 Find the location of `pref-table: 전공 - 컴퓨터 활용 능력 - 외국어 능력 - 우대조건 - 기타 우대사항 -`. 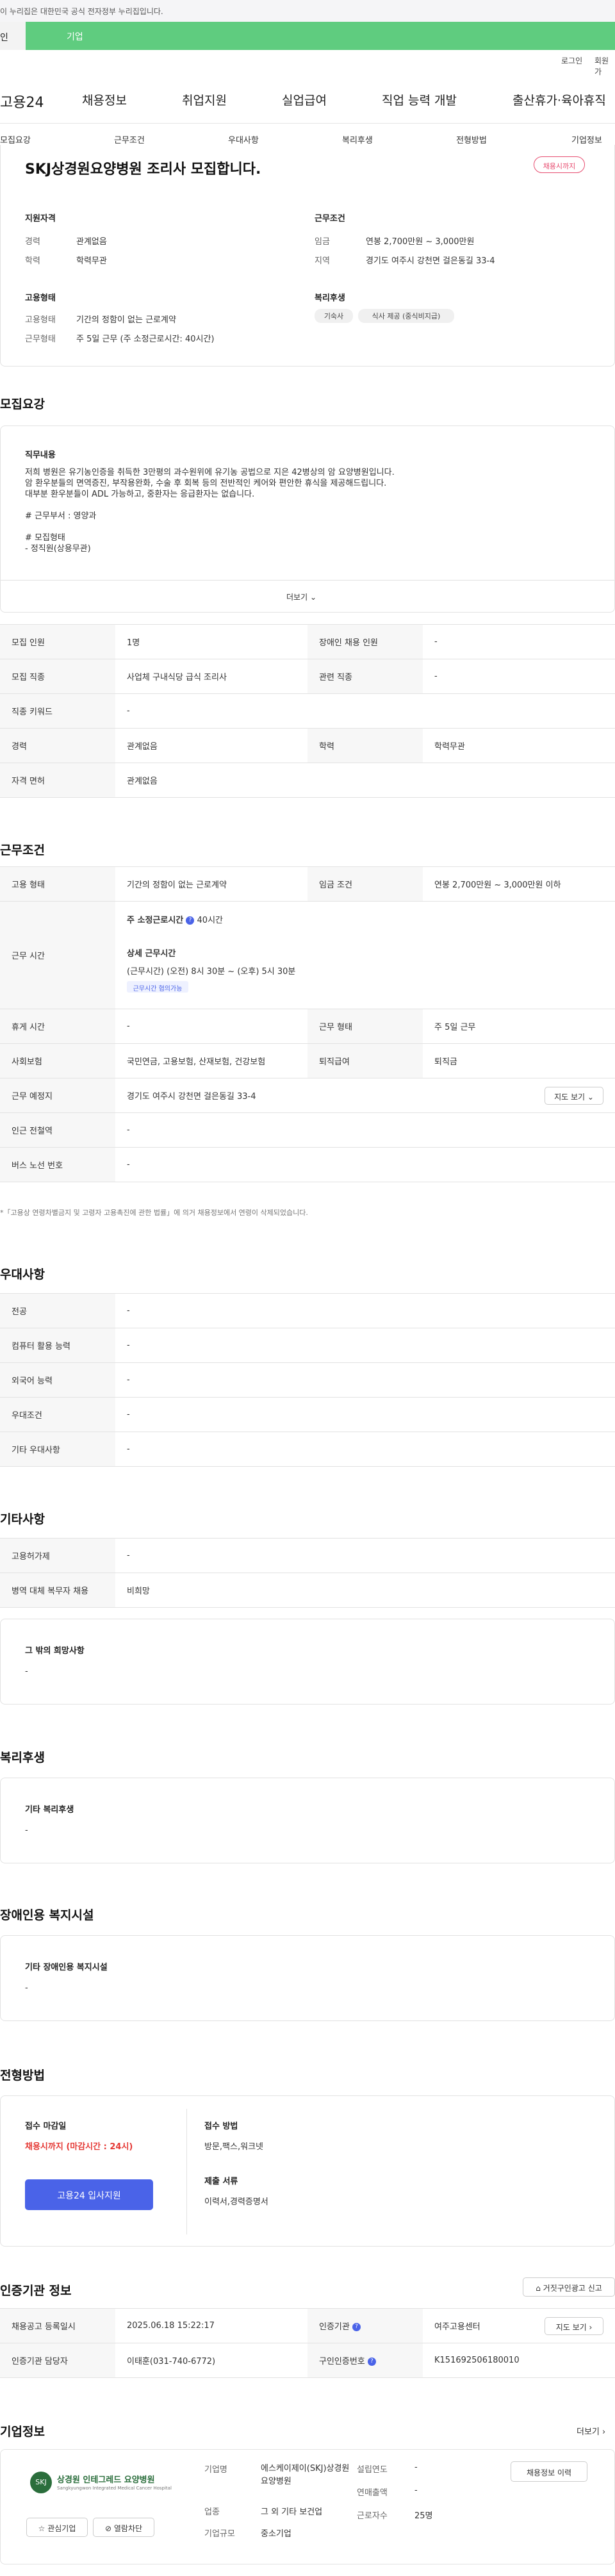

pref-table: 전공 - 컴퓨터 활용 능력 - 외국어 능력 - 우대조건 - 기타 우대사항 - is located at coordinates (307, 1380).